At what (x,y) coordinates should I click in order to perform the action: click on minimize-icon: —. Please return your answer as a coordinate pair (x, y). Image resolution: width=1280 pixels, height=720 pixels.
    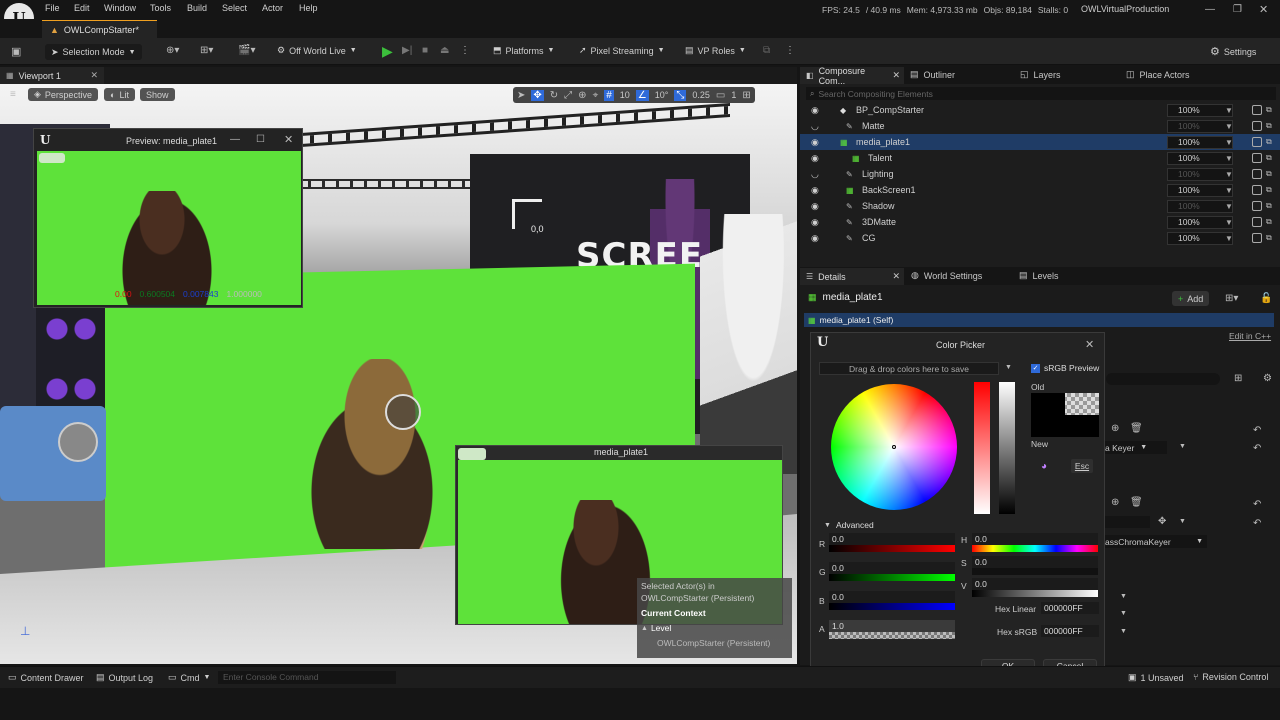
    Looking at the image, I should click on (1210, 9).